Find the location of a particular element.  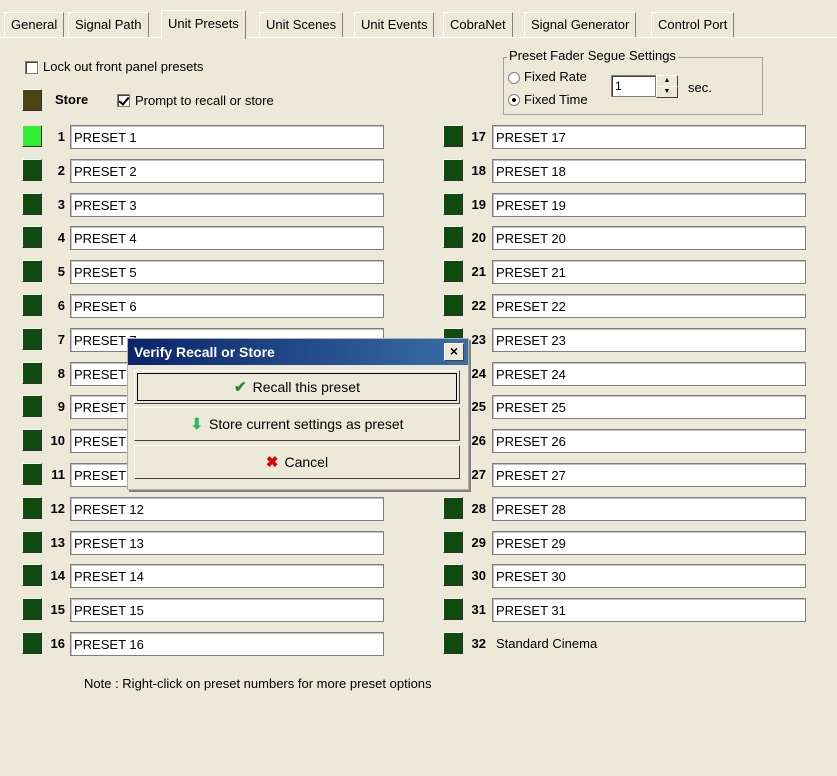

preset-number: 4 is located at coordinates (53, 237).